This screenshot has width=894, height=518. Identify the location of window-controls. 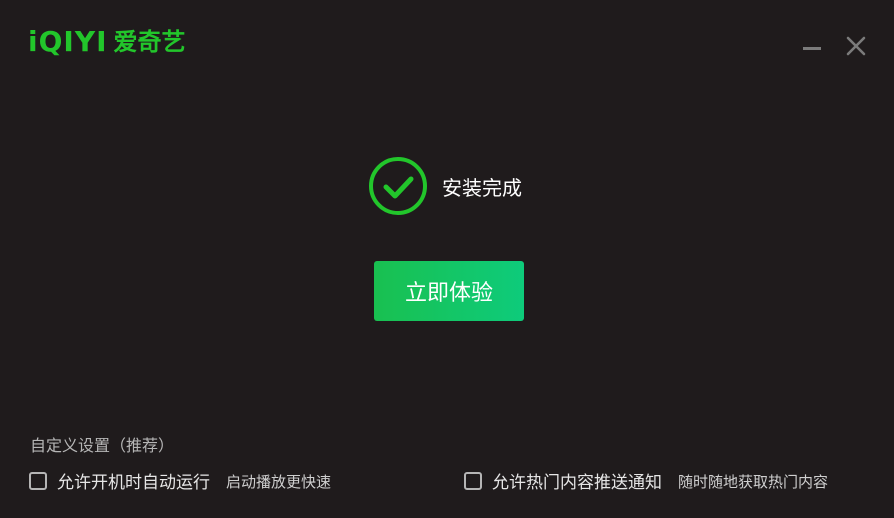
(834, 46).